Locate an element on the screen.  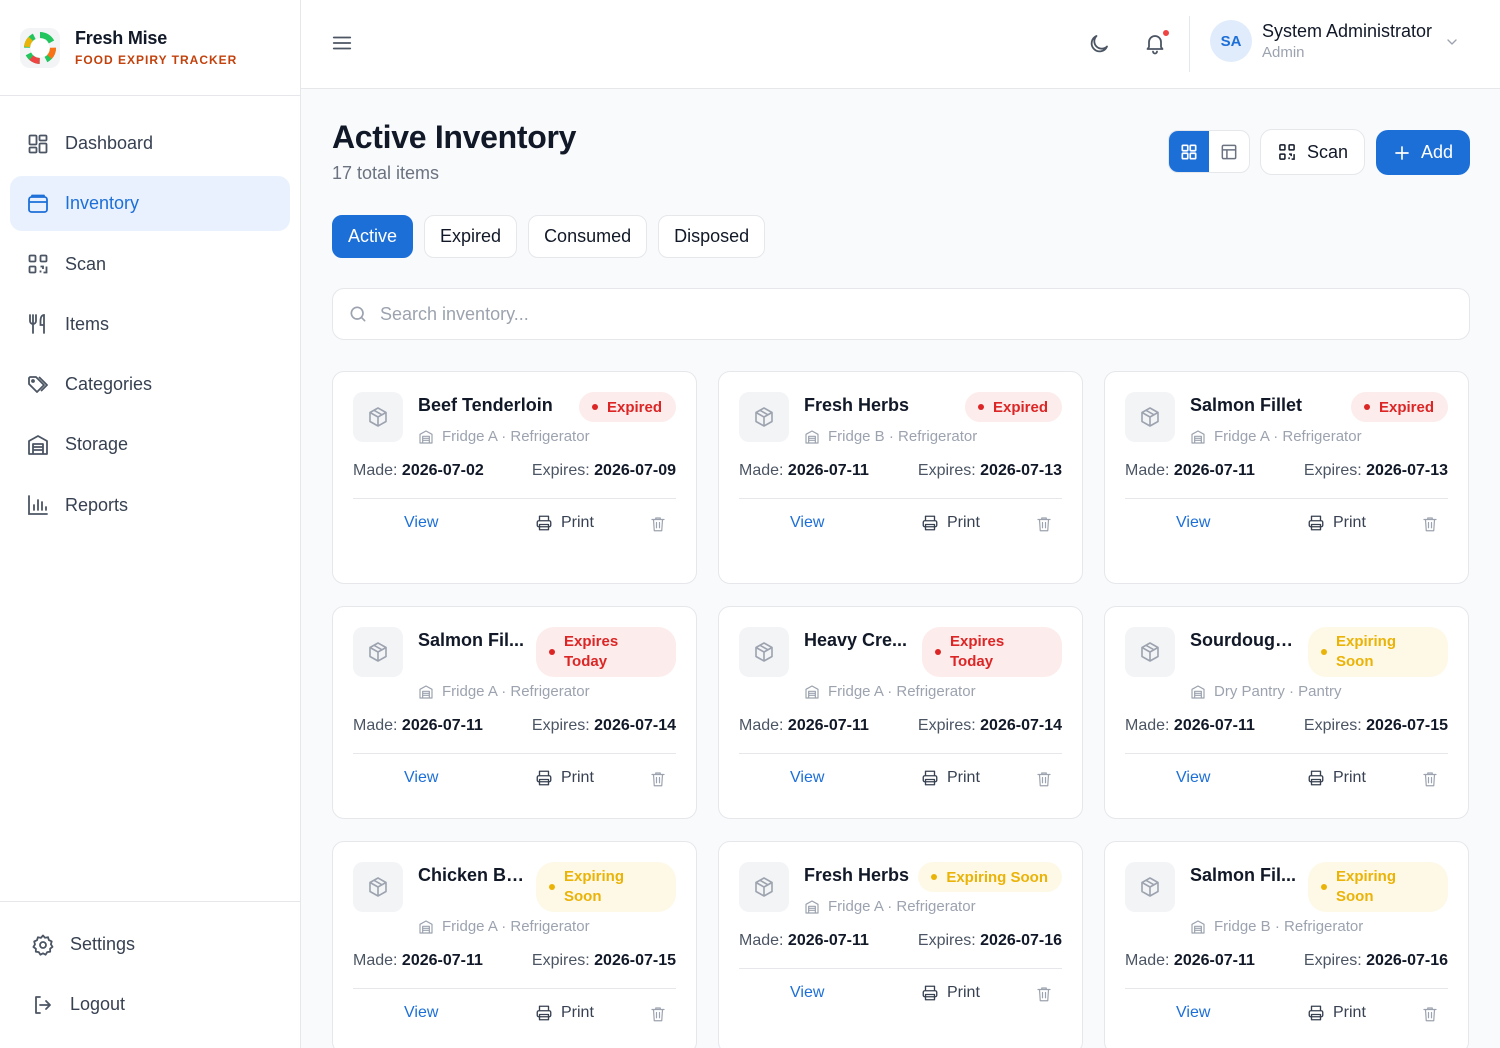
hamburger-menu-icon is located at coordinates (342, 43).